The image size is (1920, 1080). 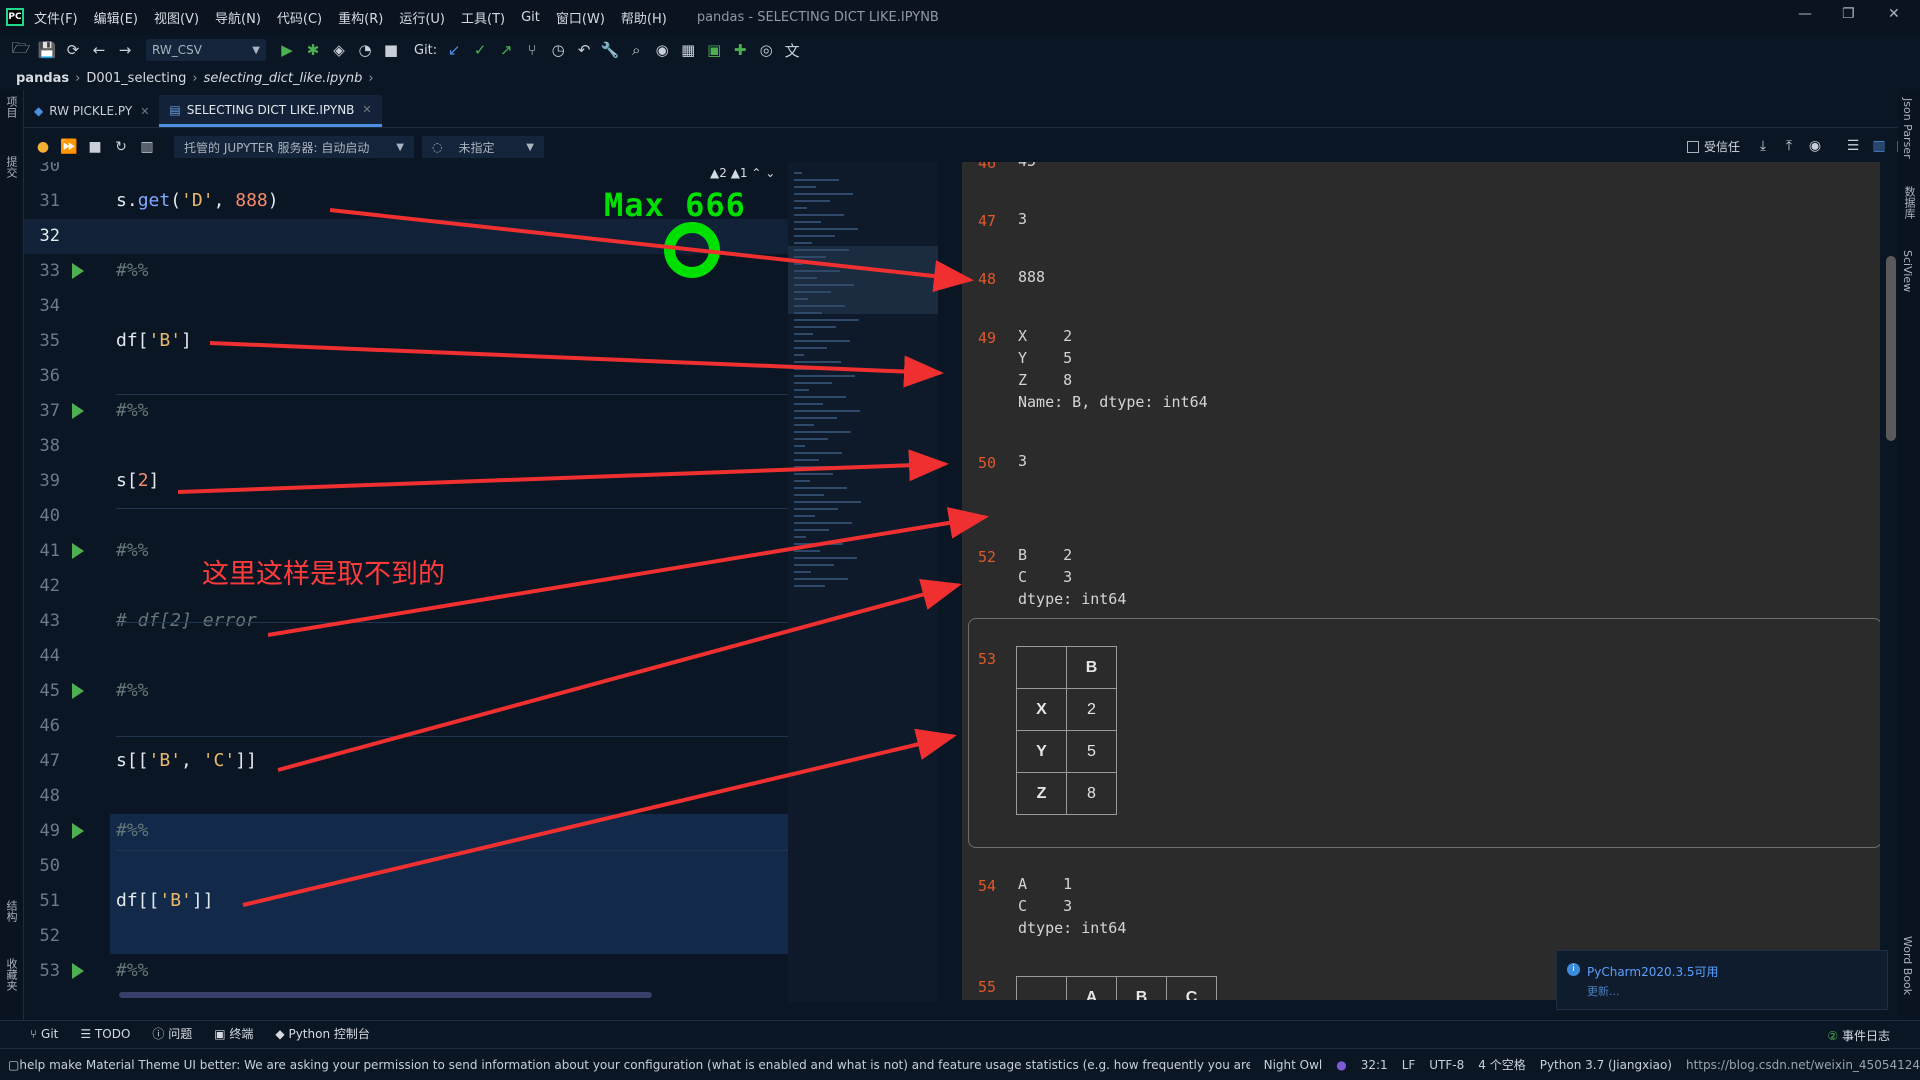 I want to click on tool-window-todo: ☰ TODO, so click(x=105, y=1034).